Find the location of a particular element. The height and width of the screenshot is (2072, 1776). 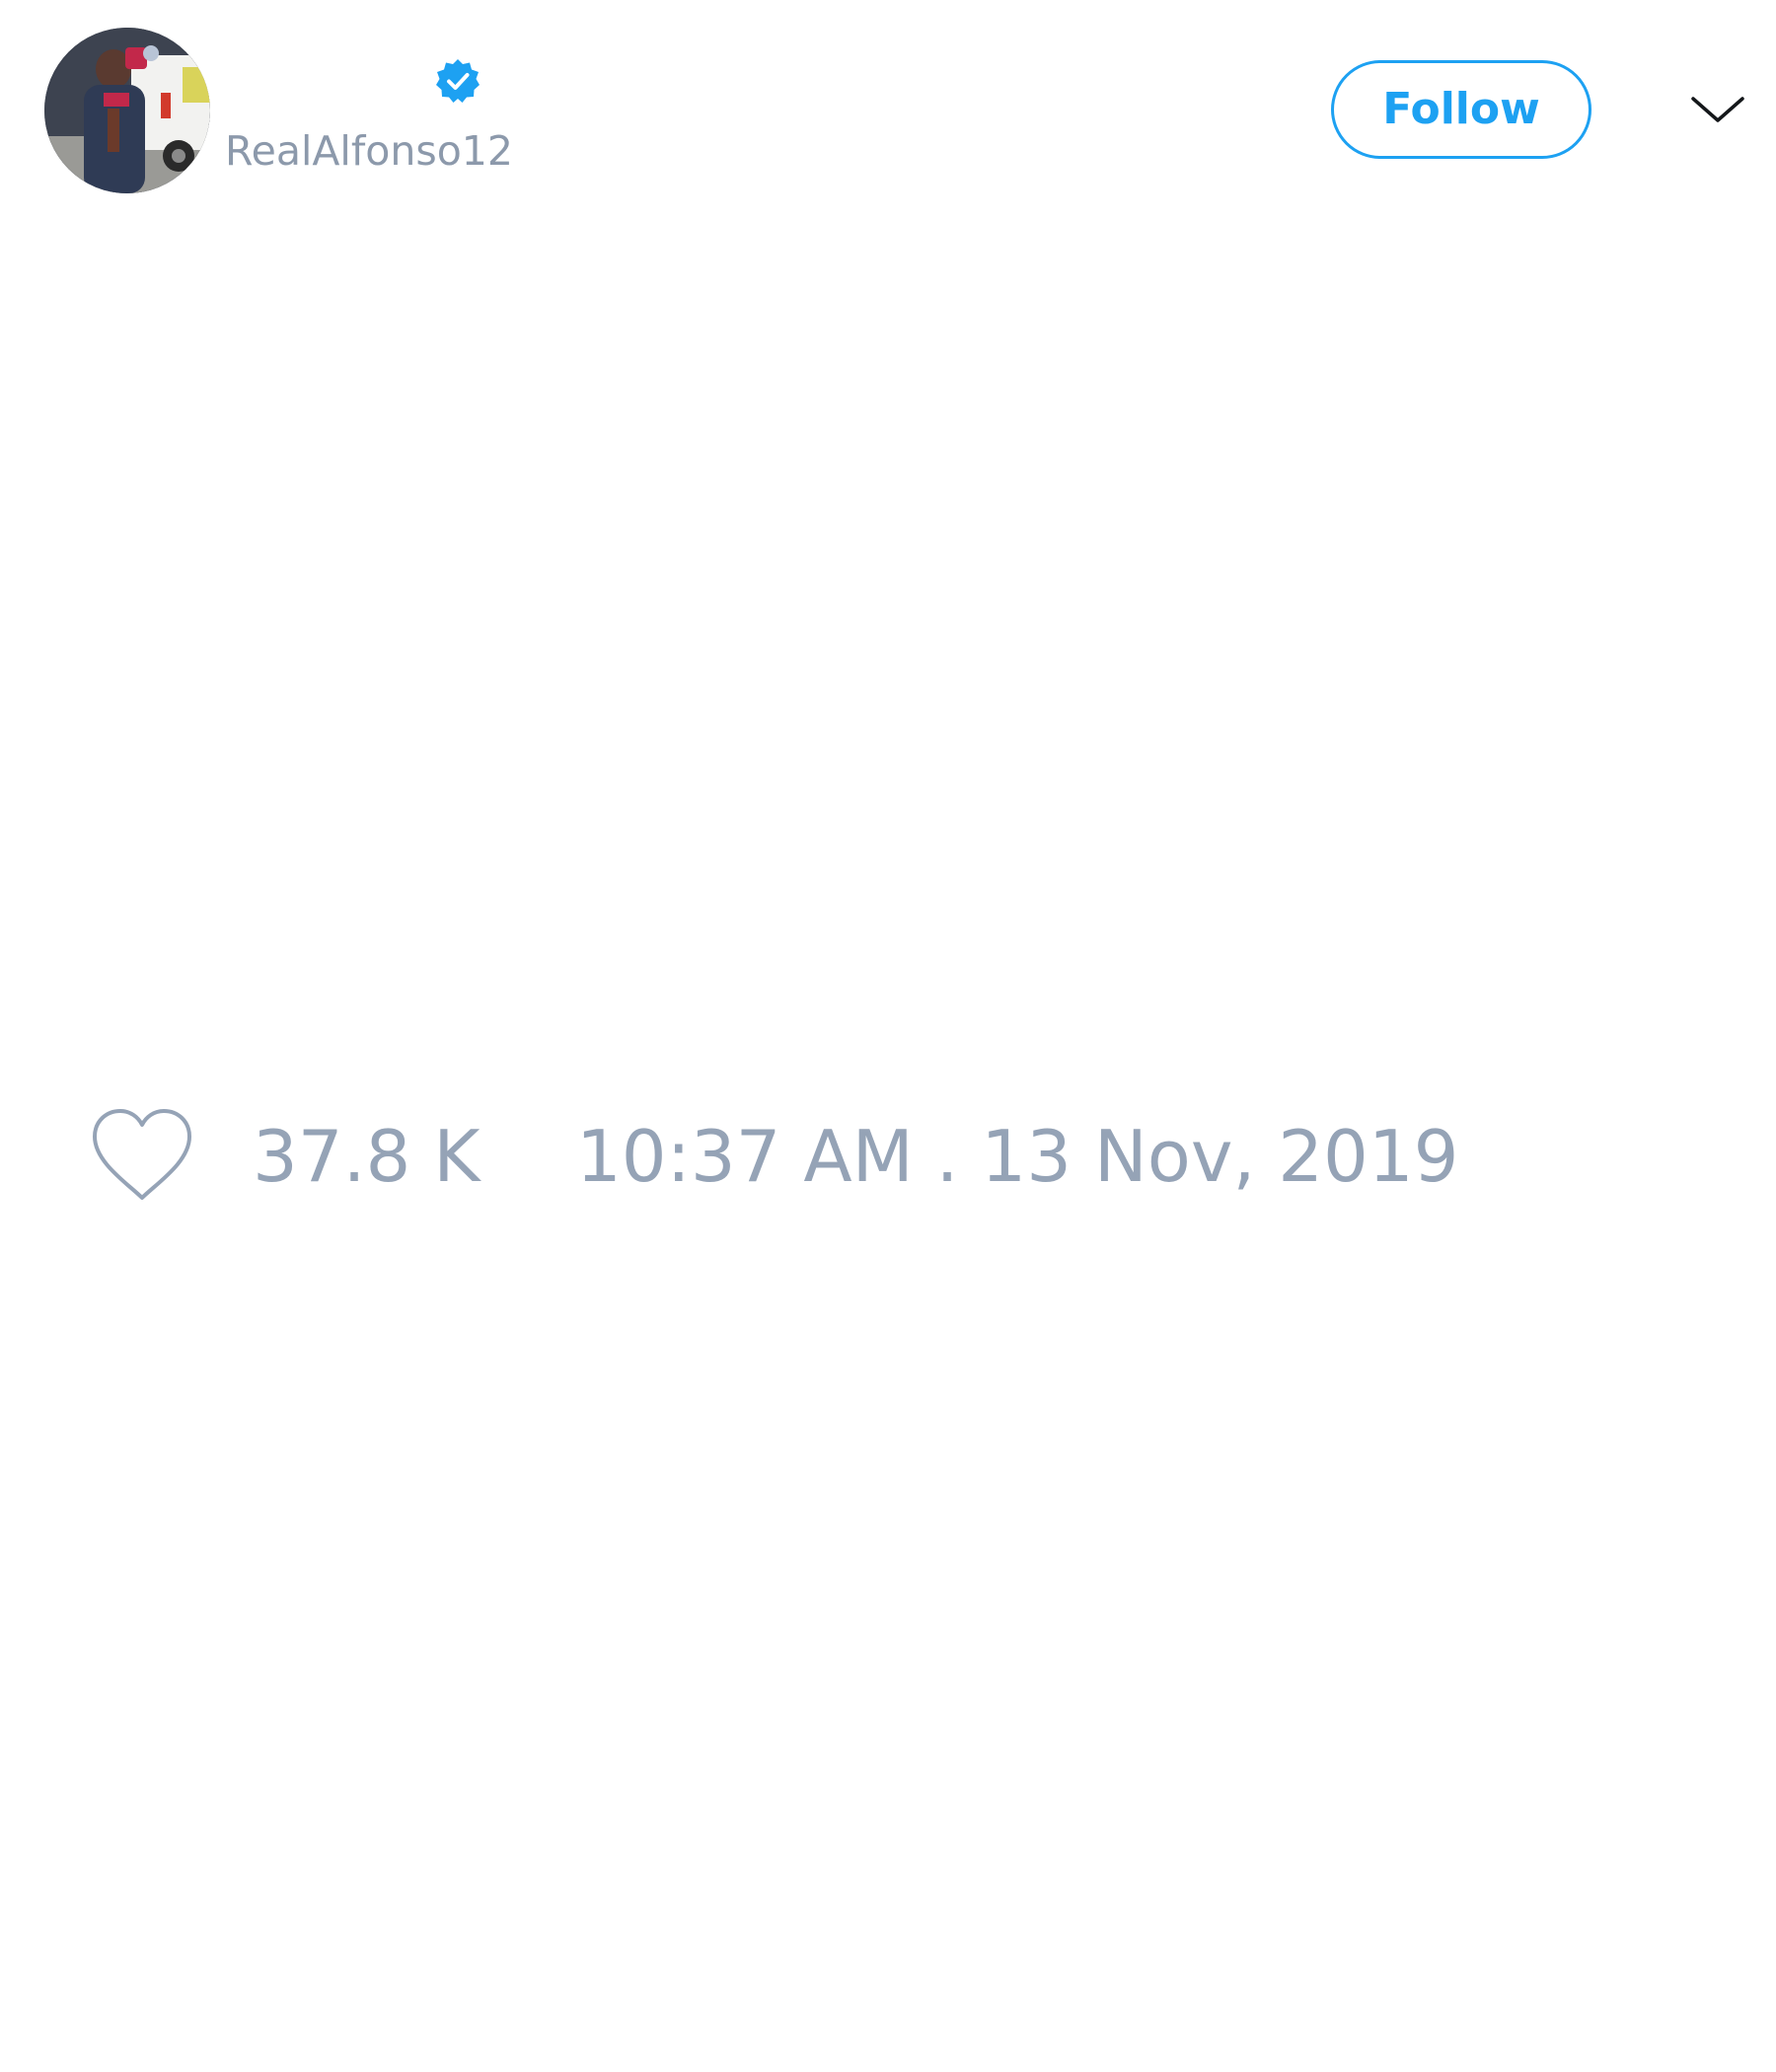

verified-badge-icon is located at coordinates (457, 81).